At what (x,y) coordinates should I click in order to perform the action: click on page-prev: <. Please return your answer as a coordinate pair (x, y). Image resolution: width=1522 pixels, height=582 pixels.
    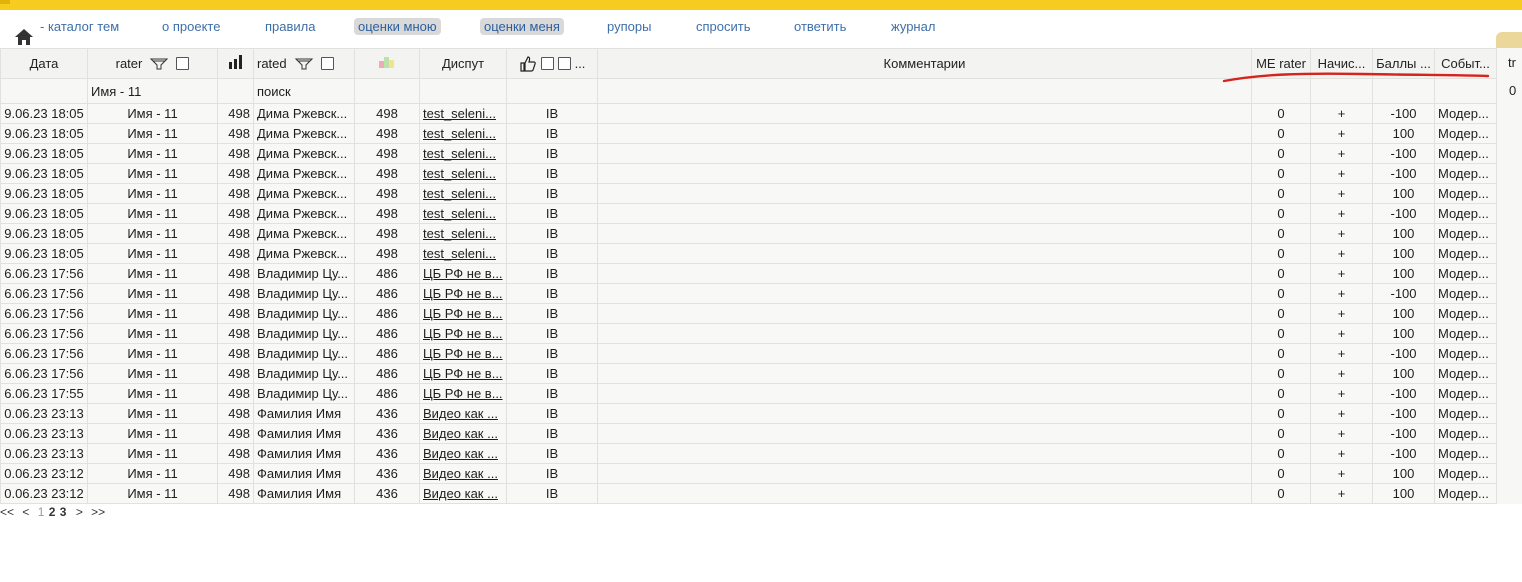
    Looking at the image, I should click on (25, 512).